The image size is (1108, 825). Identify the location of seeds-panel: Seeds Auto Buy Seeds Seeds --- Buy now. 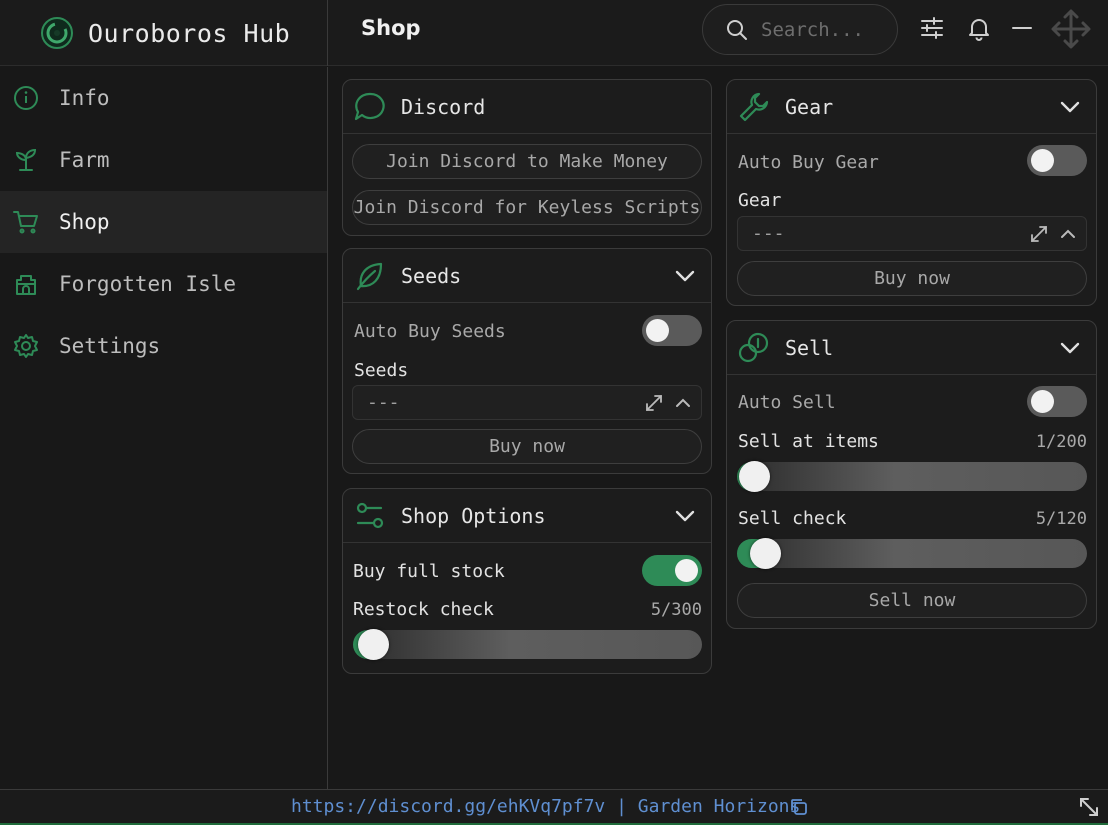
(527, 361).